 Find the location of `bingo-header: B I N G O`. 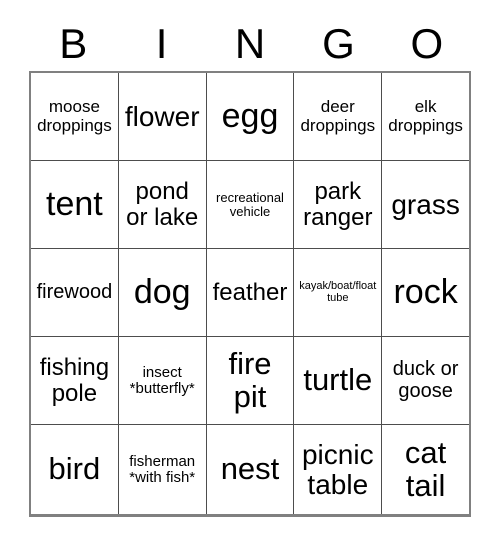

bingo-header: B I N G O is located at coordinates (250, 43).